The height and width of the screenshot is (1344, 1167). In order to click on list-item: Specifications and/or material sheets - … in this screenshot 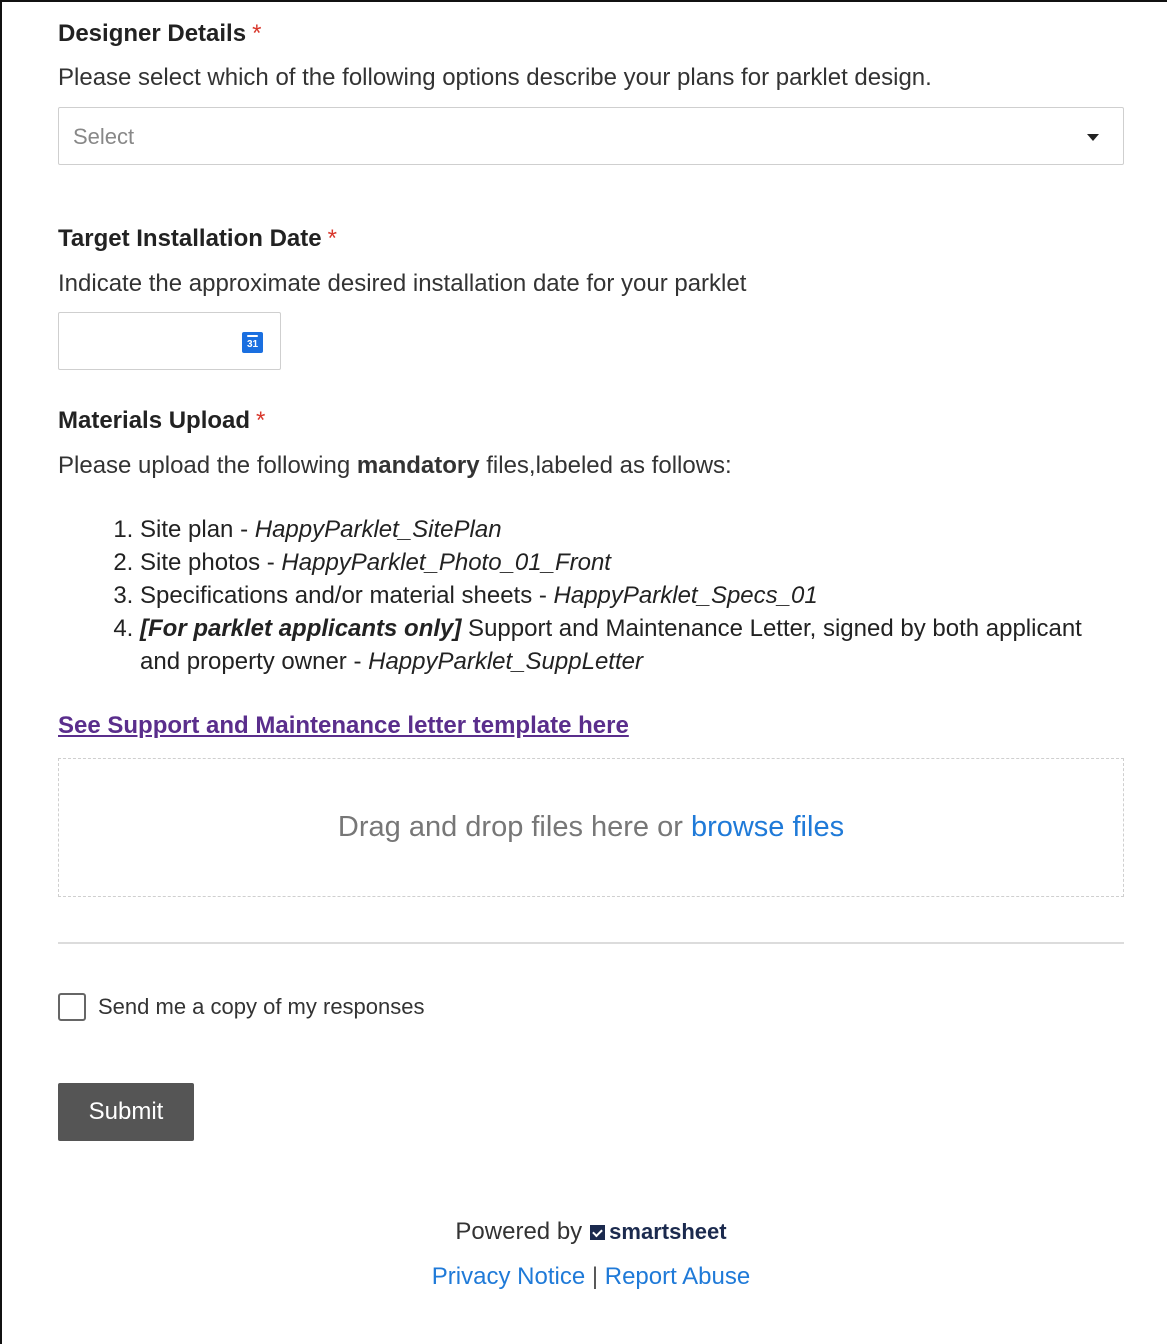, I will do `click(632, 595)`.